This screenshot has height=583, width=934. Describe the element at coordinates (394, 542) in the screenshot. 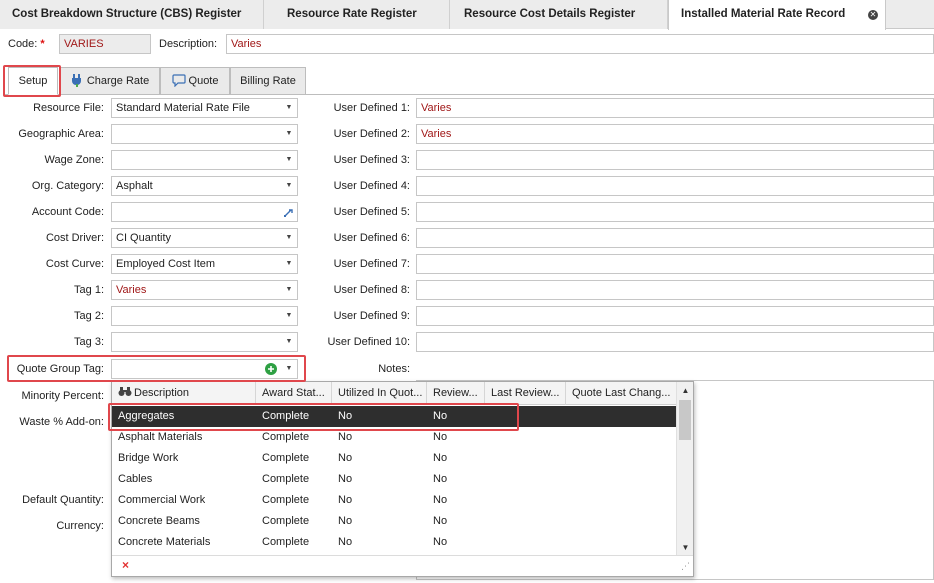

I see `grid-row: Concrete Materials Complete No No` at that location.